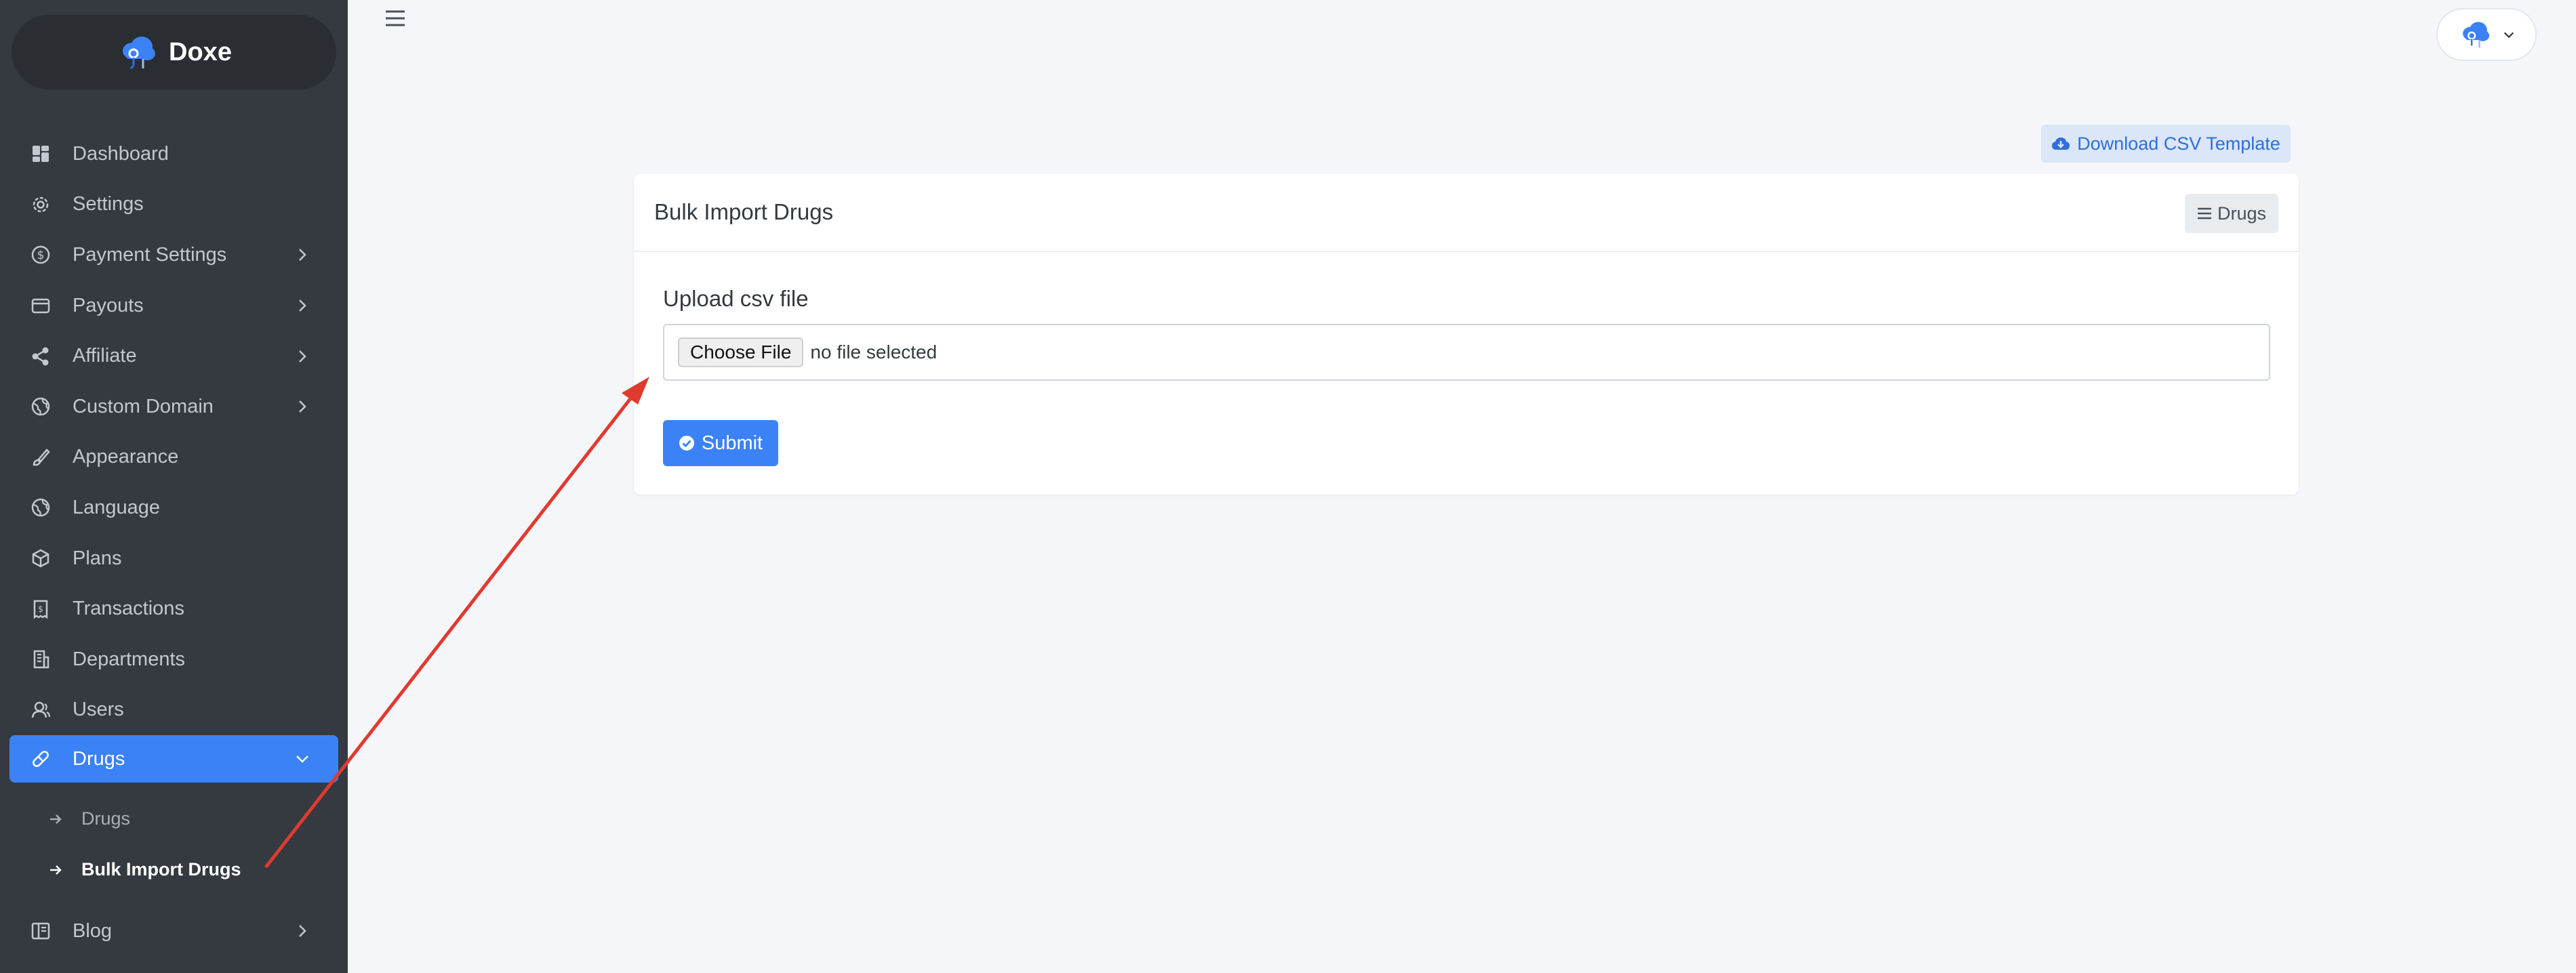  I want to click on sidebar-item-label: Appearance, so click(126, 457).